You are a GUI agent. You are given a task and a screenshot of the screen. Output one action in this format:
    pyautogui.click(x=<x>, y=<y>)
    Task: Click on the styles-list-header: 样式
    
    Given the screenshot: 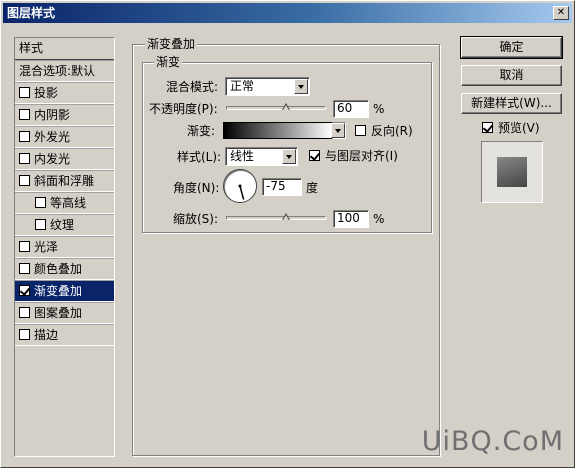 What is the action you would take?
    pyautogui.click(x=64, y=49)
    